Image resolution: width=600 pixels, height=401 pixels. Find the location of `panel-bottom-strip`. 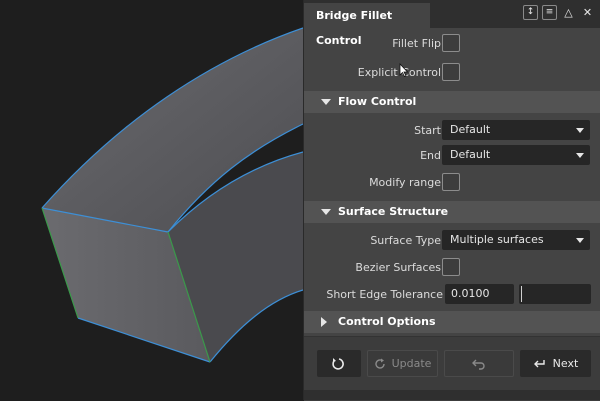

panel-bottom-strip is located at coordinates (452, 395).